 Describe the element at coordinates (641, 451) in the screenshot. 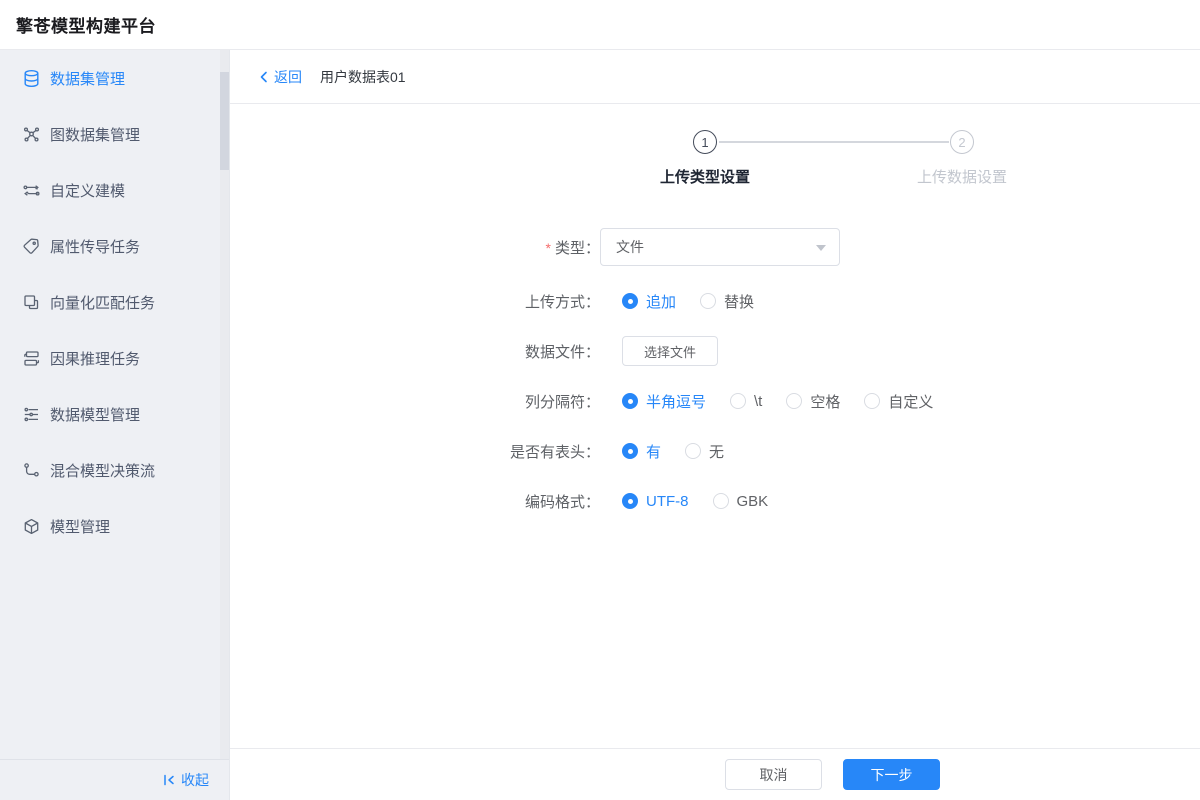

I see `radio-header-yes: 有` at that location.